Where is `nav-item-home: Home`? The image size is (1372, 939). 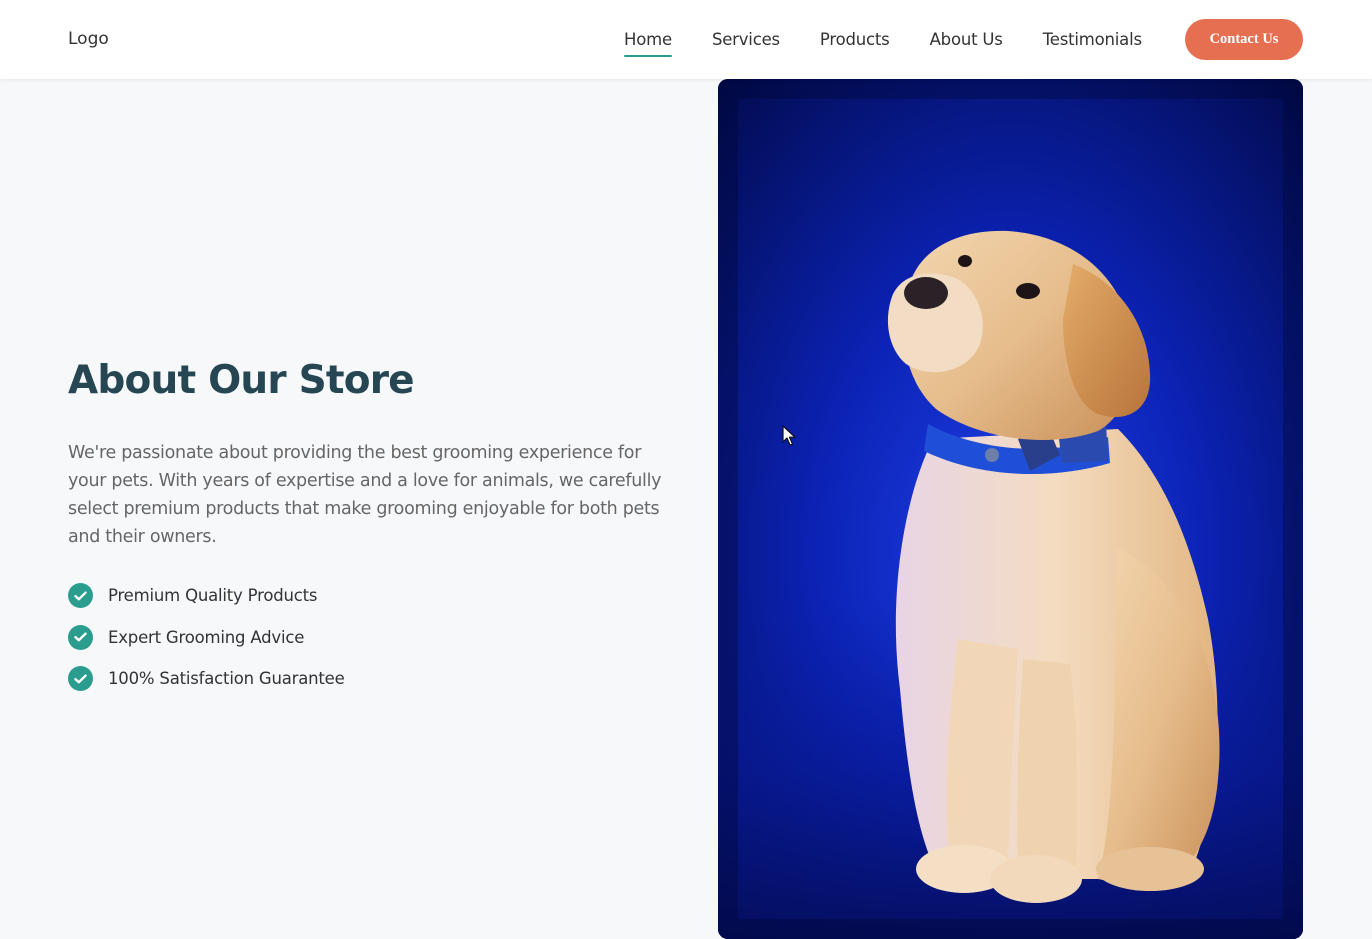
nav-item-home: Home is located at coordinates (648, 41).